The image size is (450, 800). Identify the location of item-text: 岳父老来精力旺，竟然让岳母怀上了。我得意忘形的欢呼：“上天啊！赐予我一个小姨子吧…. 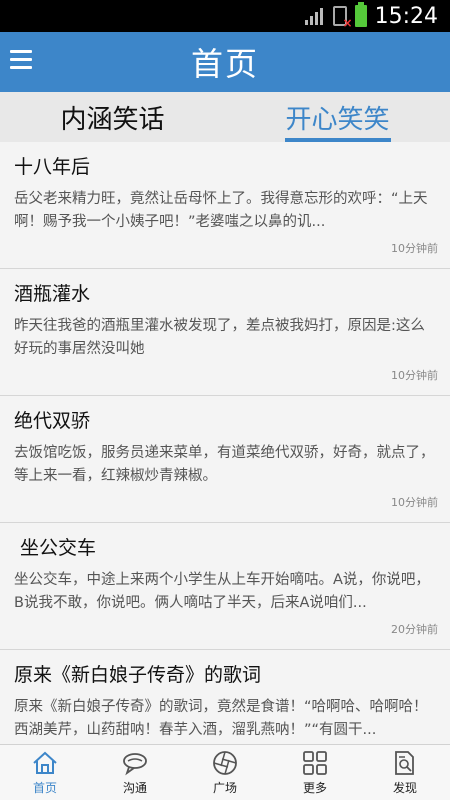
(221, 210).